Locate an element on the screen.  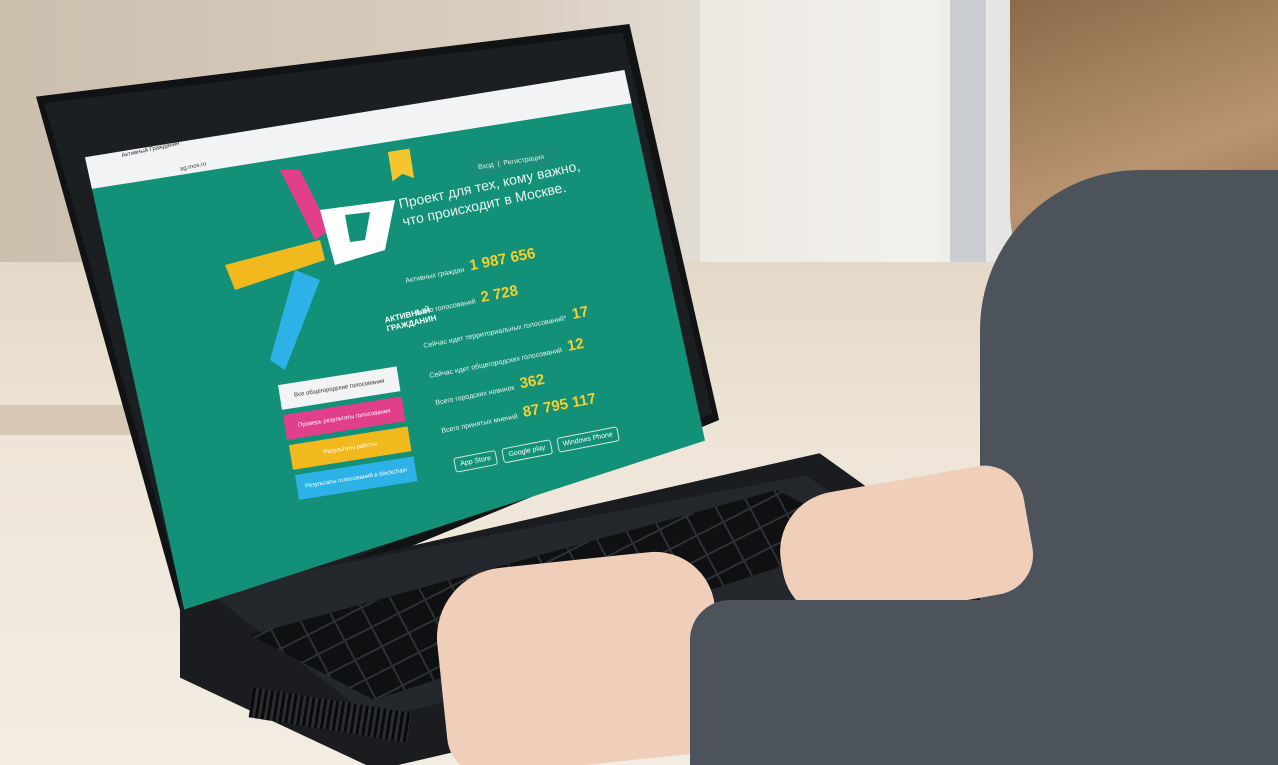
person-sleeve is located at coordinates (850, 682).